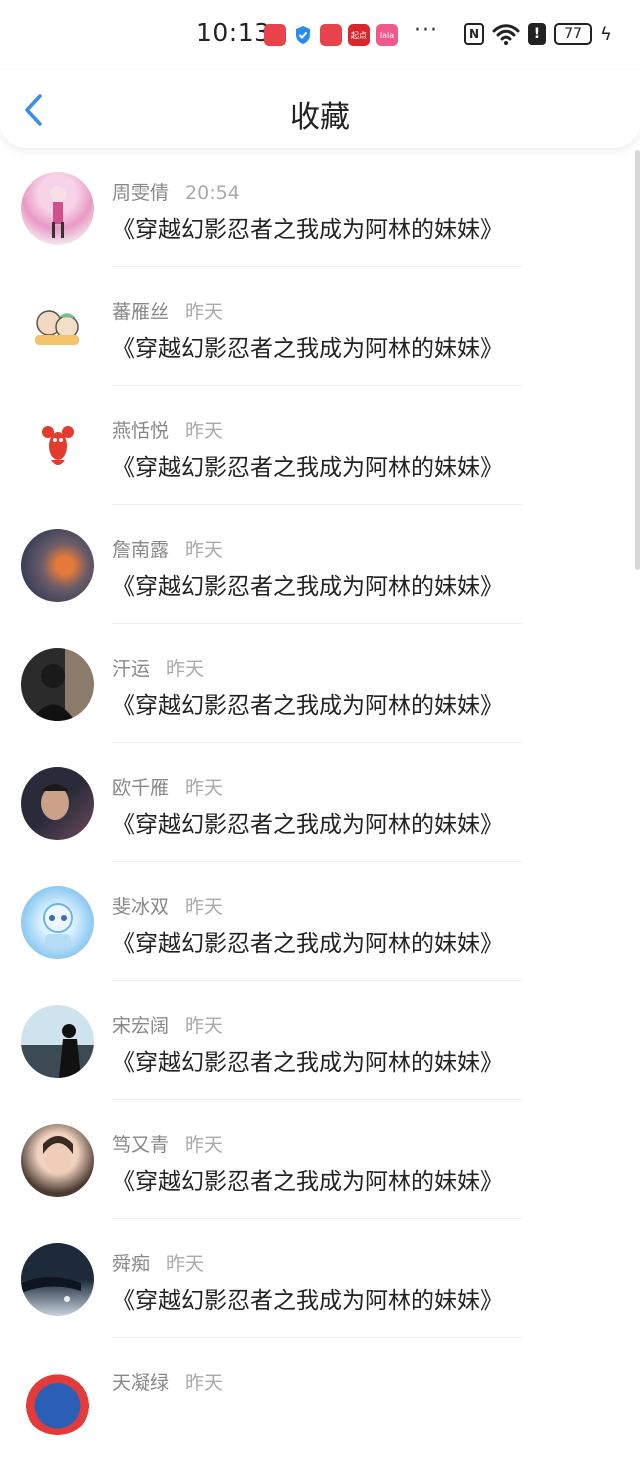 This screenshot has height=1457, width=640. What do you see at coordinates (320, 445) in the screenshot?
I see `list-item: 燕恬悦 昨天 《穿越幻影忍者之我成为阿林的妹妹》` at bounding box center [320, 445].